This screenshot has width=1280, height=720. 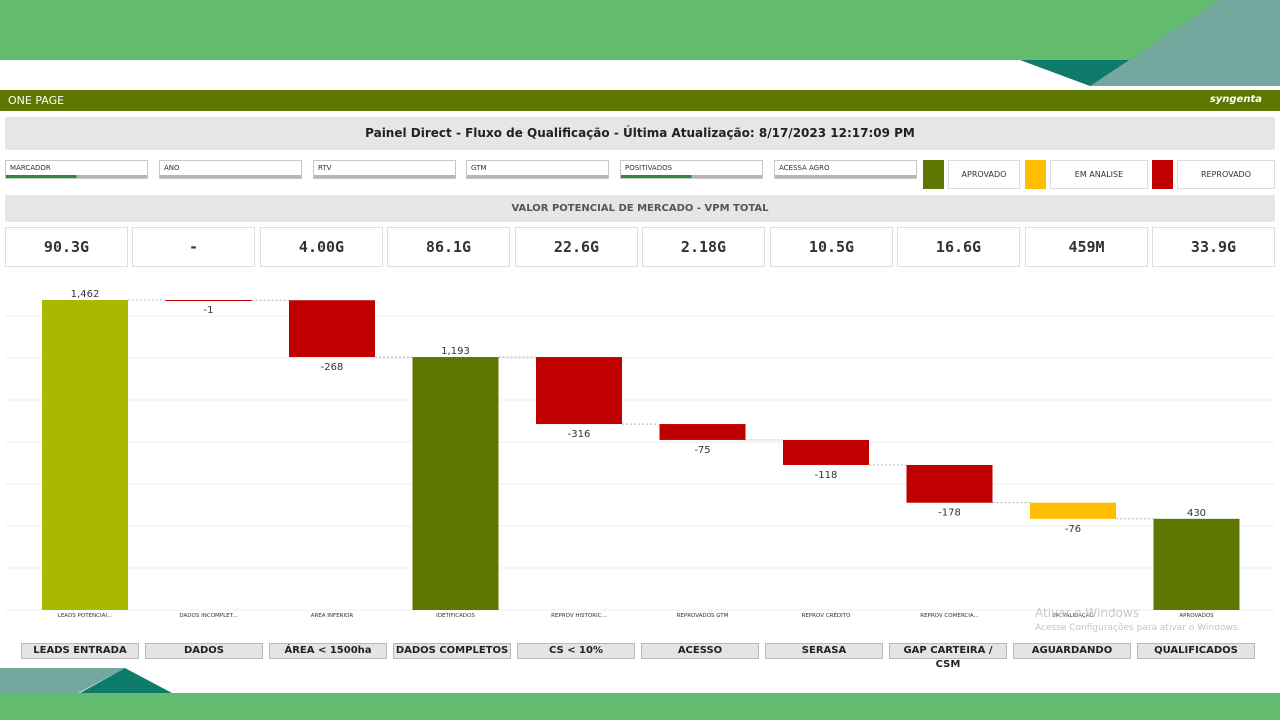 What do you see at coordinates (332, 616) in the screenshot?
I see `category-label: AREA INFERIOR` at bounding box center [332, 616].